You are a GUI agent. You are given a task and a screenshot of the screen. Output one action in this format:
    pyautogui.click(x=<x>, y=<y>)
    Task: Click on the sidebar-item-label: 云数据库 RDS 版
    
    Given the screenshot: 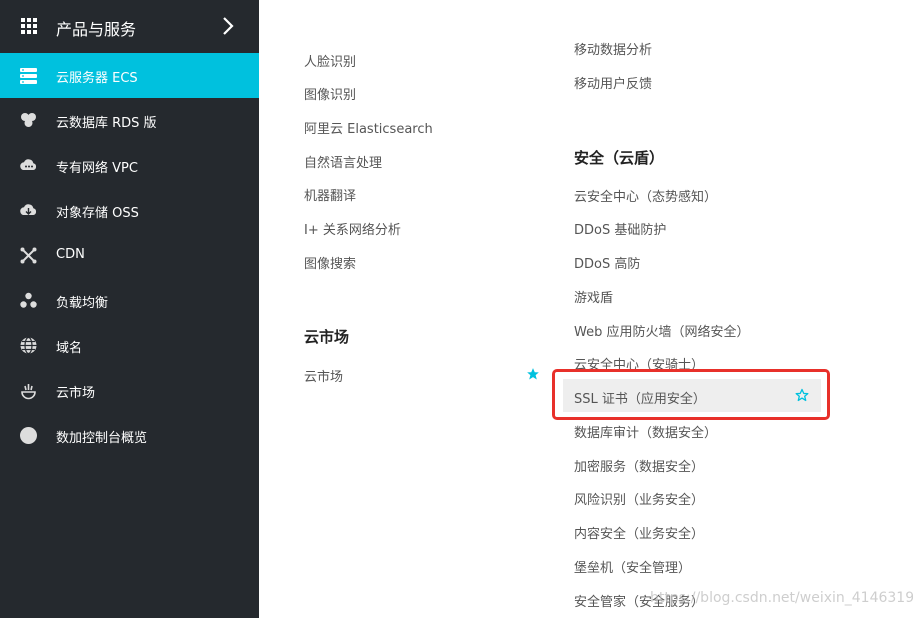 What is the action you would take?
    pyautogui.click(x=106, y=123)
    